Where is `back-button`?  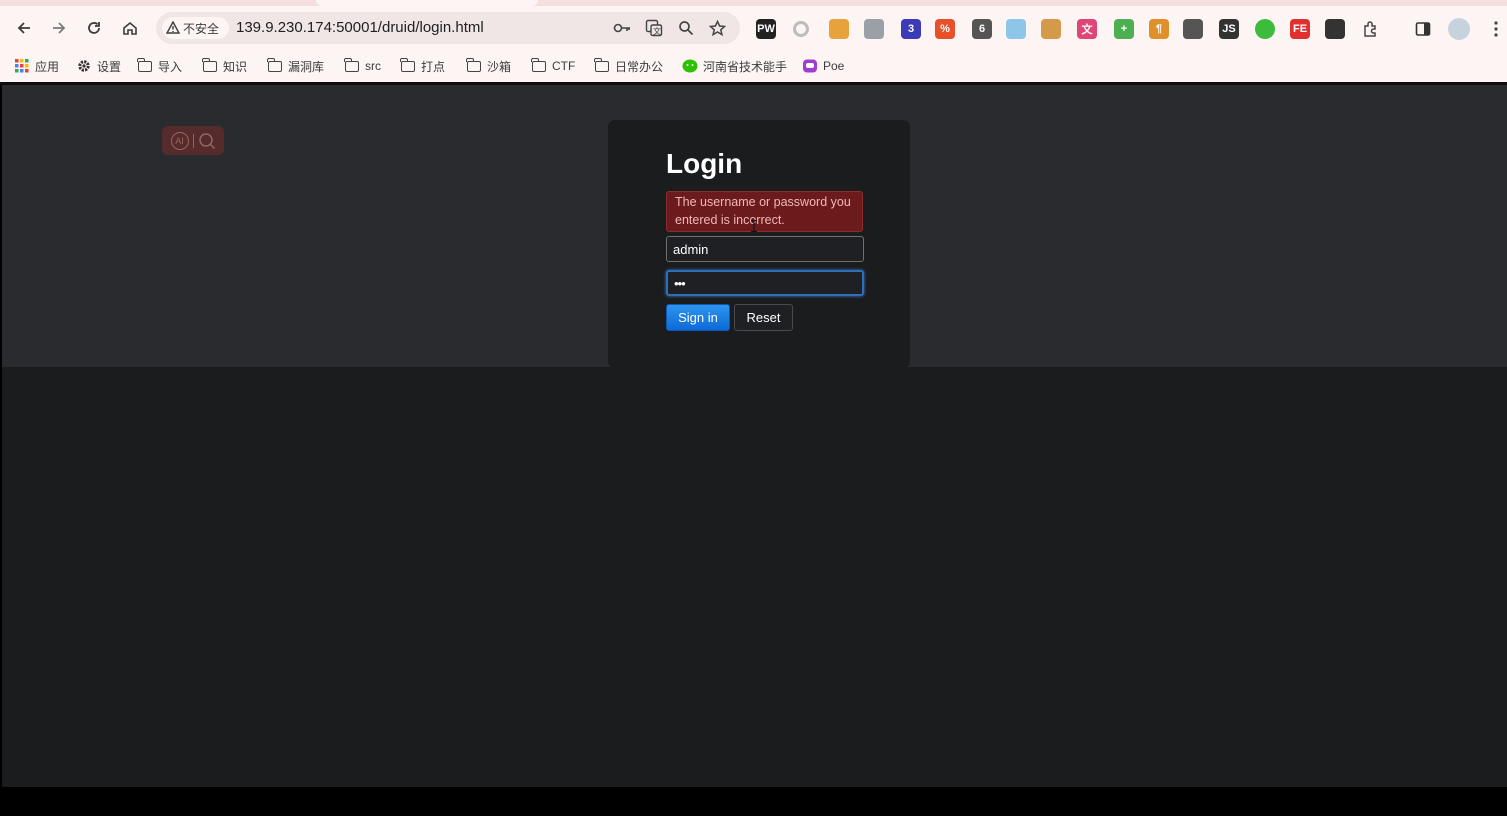 back-button is located at coordinates (24, 28).